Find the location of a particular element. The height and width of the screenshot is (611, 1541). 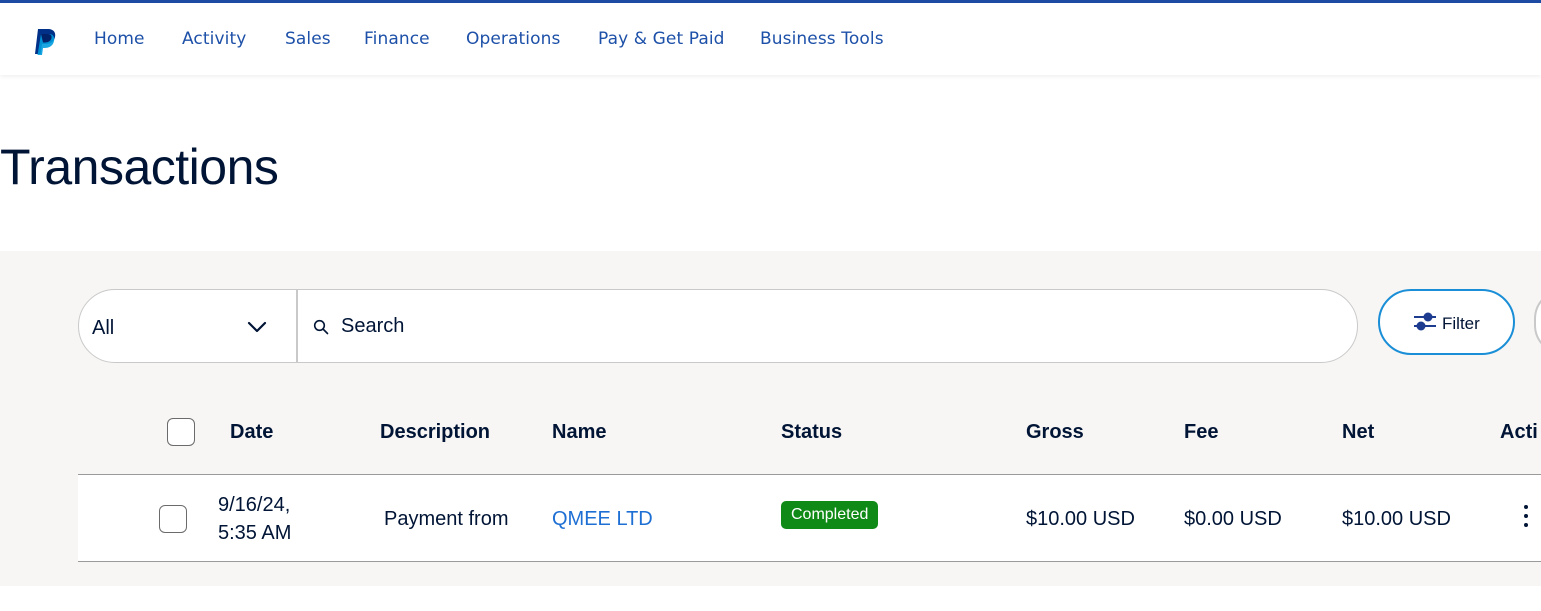

column-header-status: Status is located at coordinates (811, 432).